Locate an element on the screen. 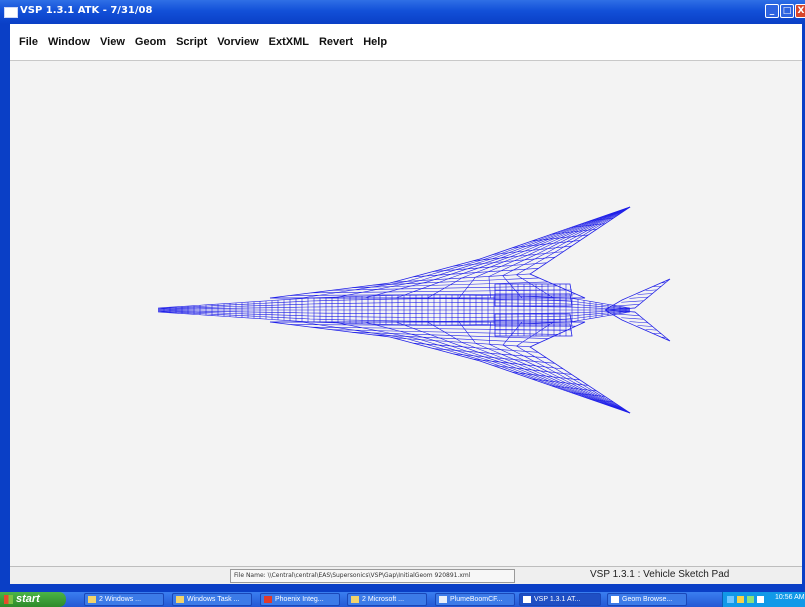  menu-extxml: ExtXML is located at coordinates (289, 42).